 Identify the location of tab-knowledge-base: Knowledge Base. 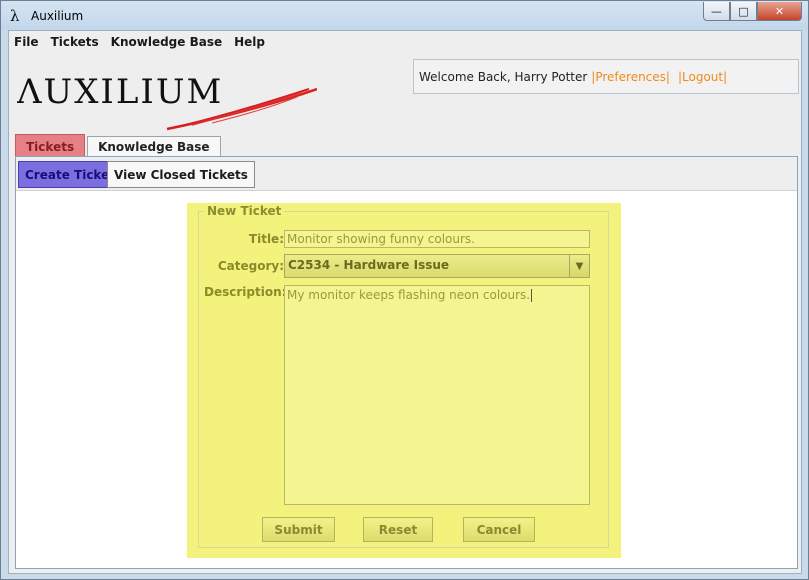
(154, 146).